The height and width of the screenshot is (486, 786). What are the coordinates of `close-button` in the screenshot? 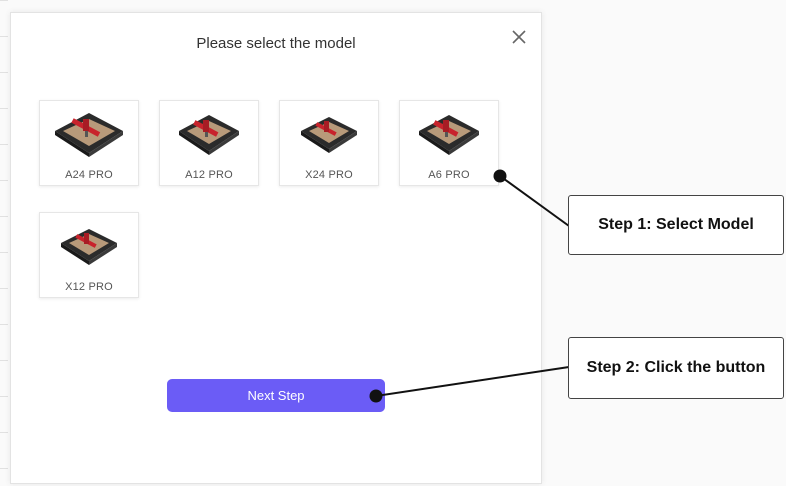 It's located at (519, 37).